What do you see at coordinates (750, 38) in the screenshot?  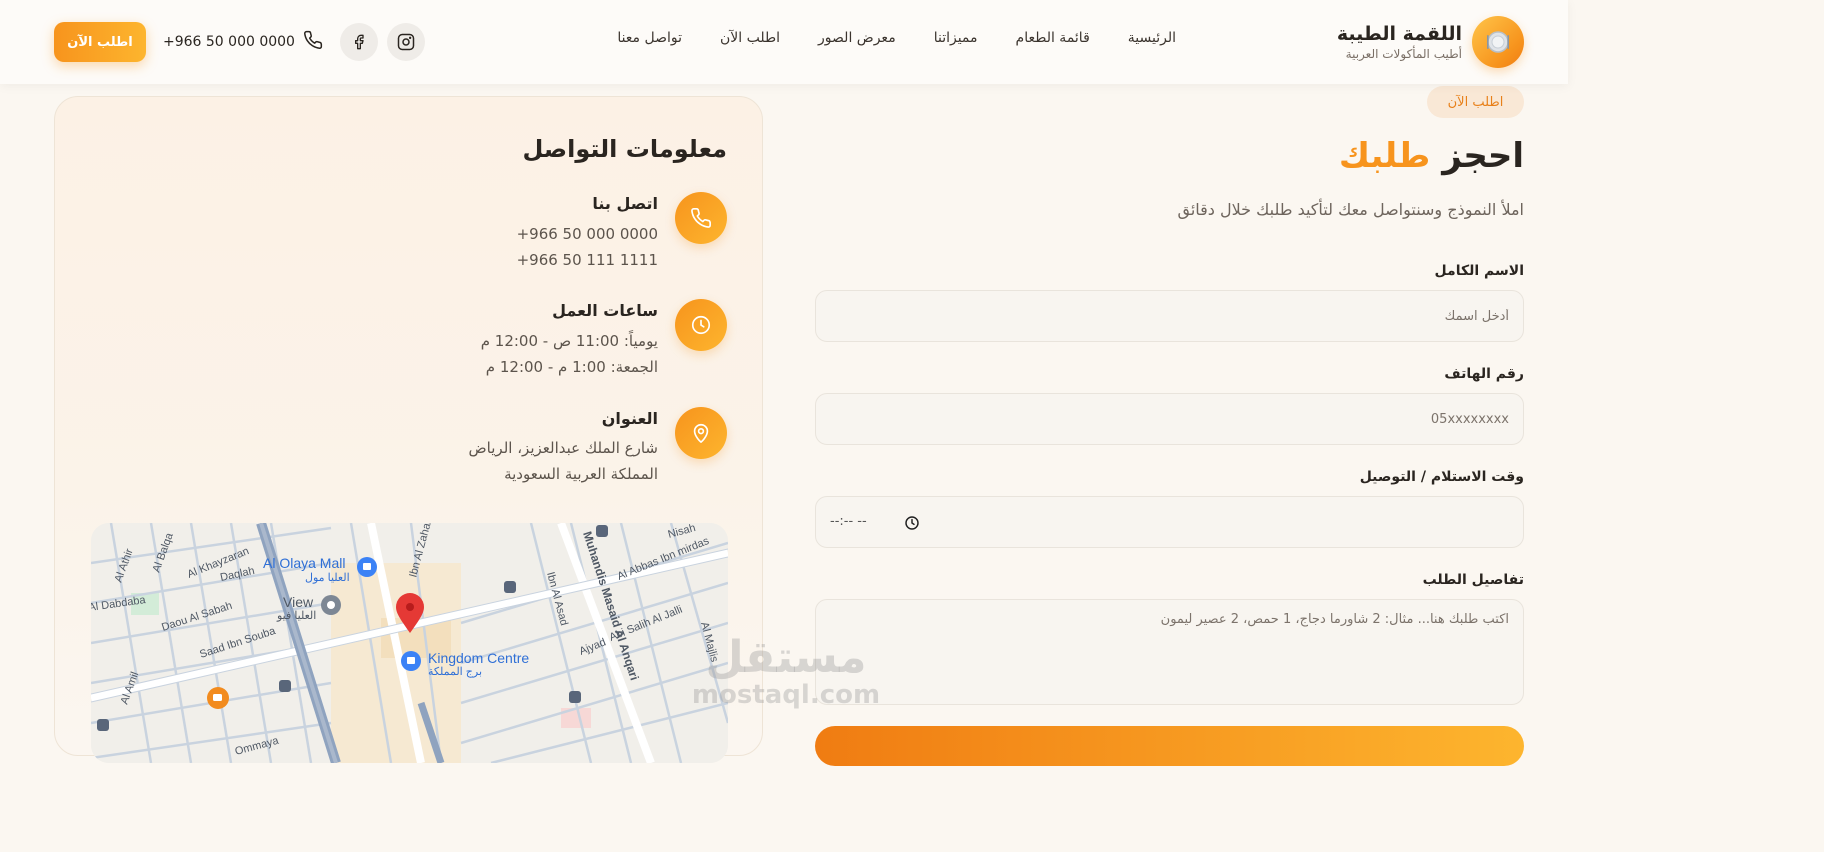 I see `nav-item-order: اطلب الآن` at bounding box center [750, 38].